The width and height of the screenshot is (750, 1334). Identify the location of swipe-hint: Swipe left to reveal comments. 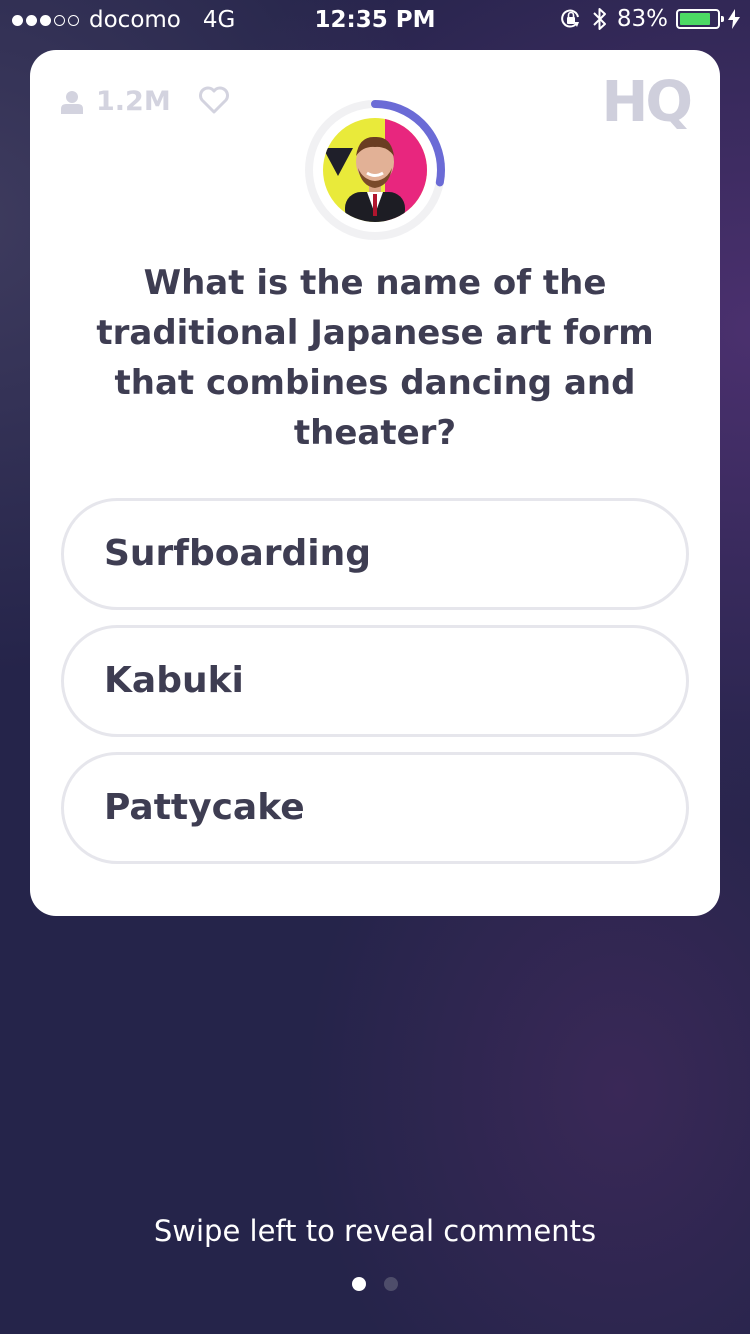
(375, 1231).